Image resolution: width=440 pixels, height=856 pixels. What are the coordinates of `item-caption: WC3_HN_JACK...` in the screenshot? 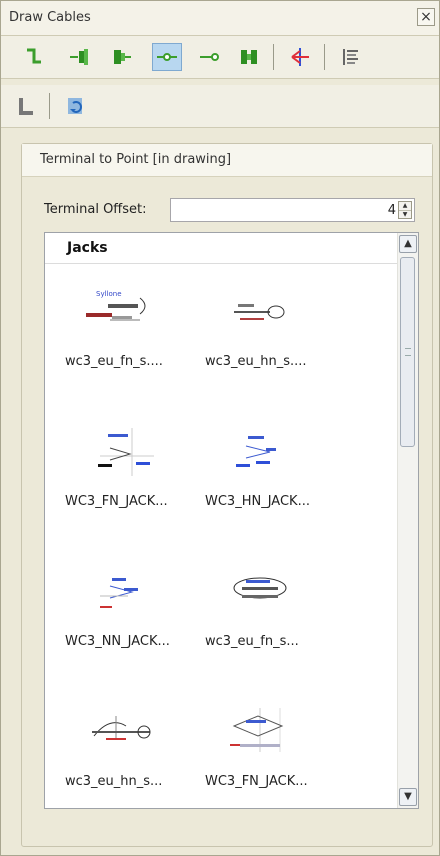 It's located at (257, 501).